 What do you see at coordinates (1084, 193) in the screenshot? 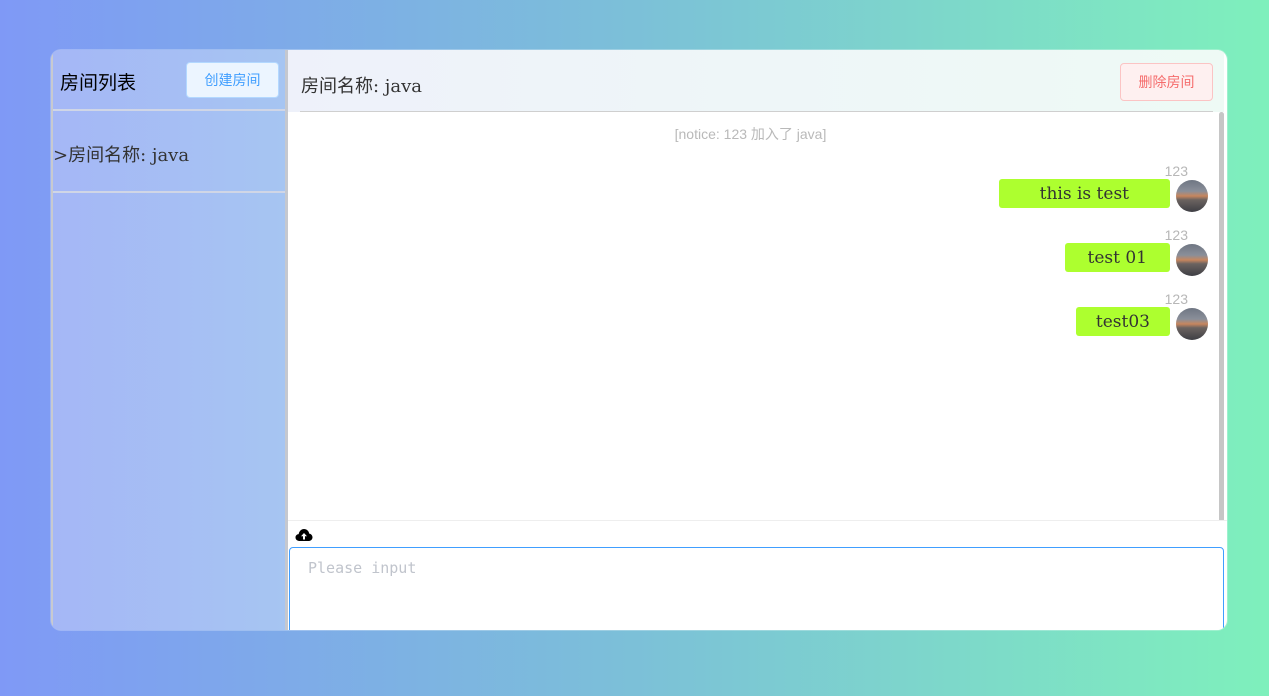
I see `message-bubble: this is test` at bounding box center [1084, 193].